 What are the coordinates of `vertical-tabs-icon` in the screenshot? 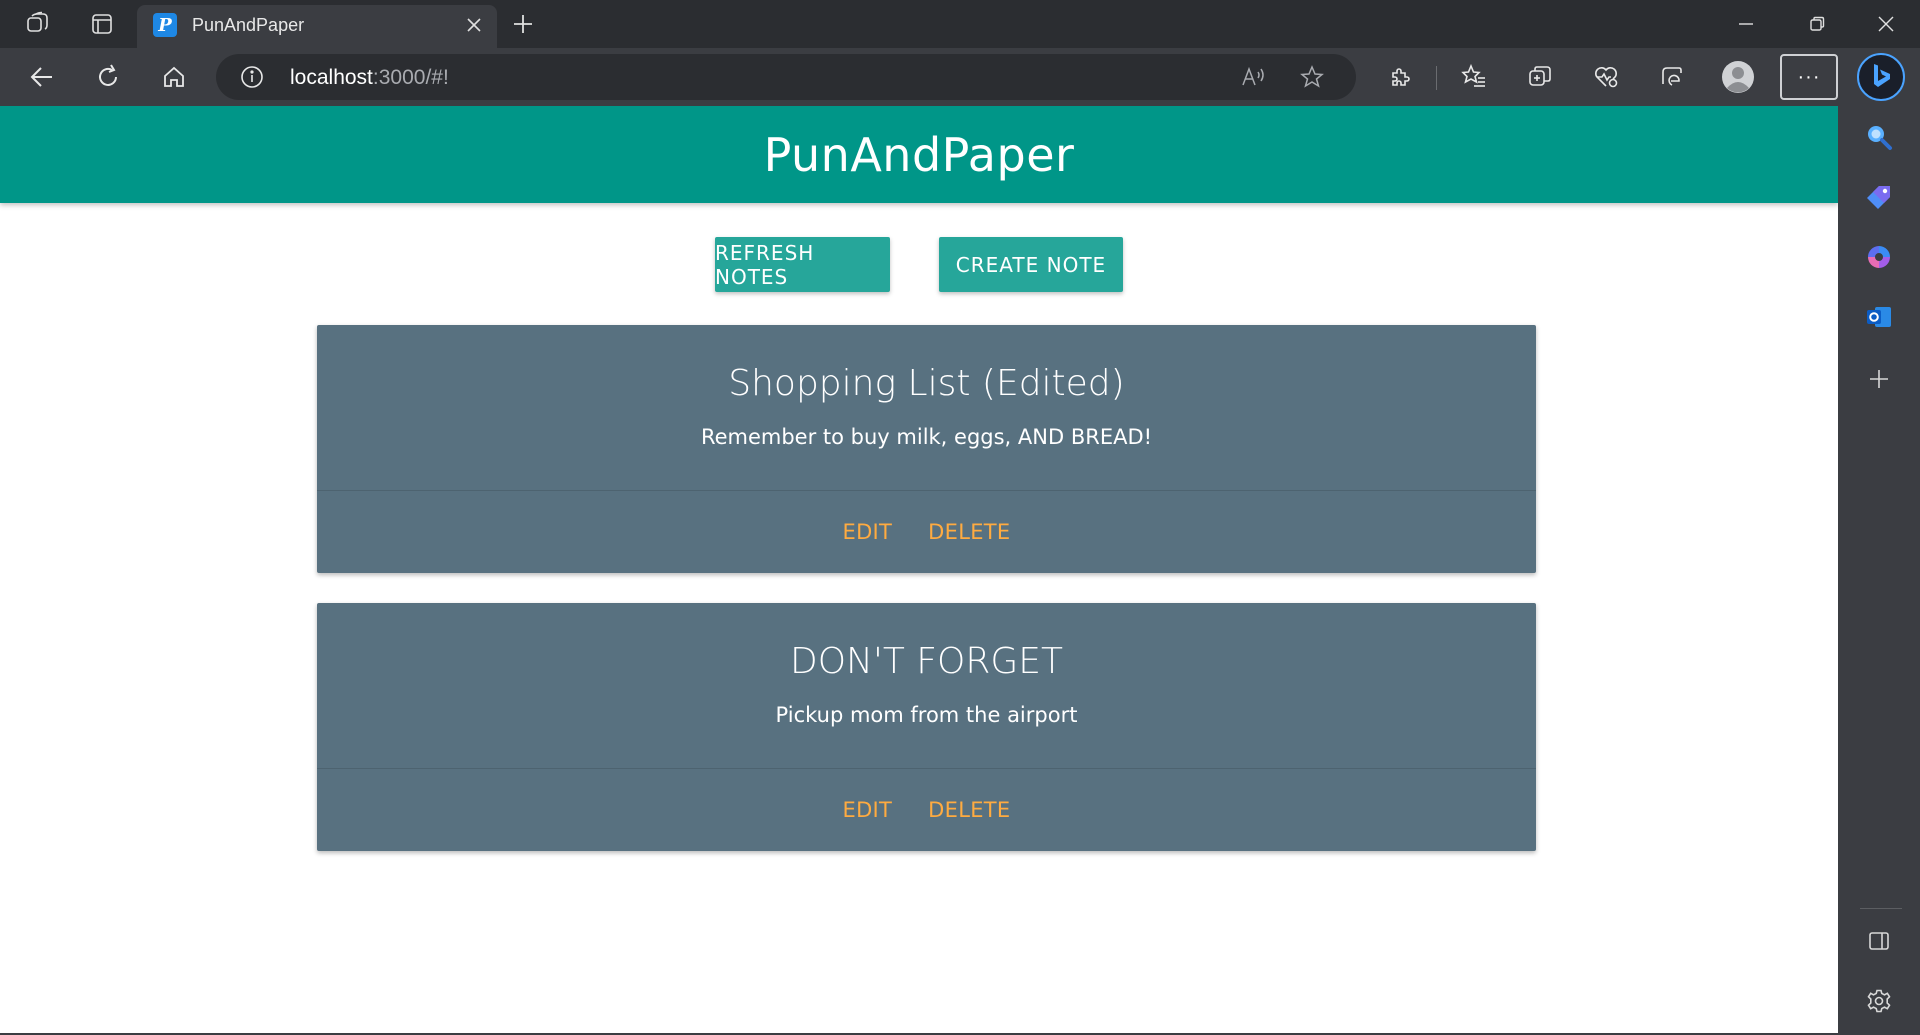 It's located at (102, 24).